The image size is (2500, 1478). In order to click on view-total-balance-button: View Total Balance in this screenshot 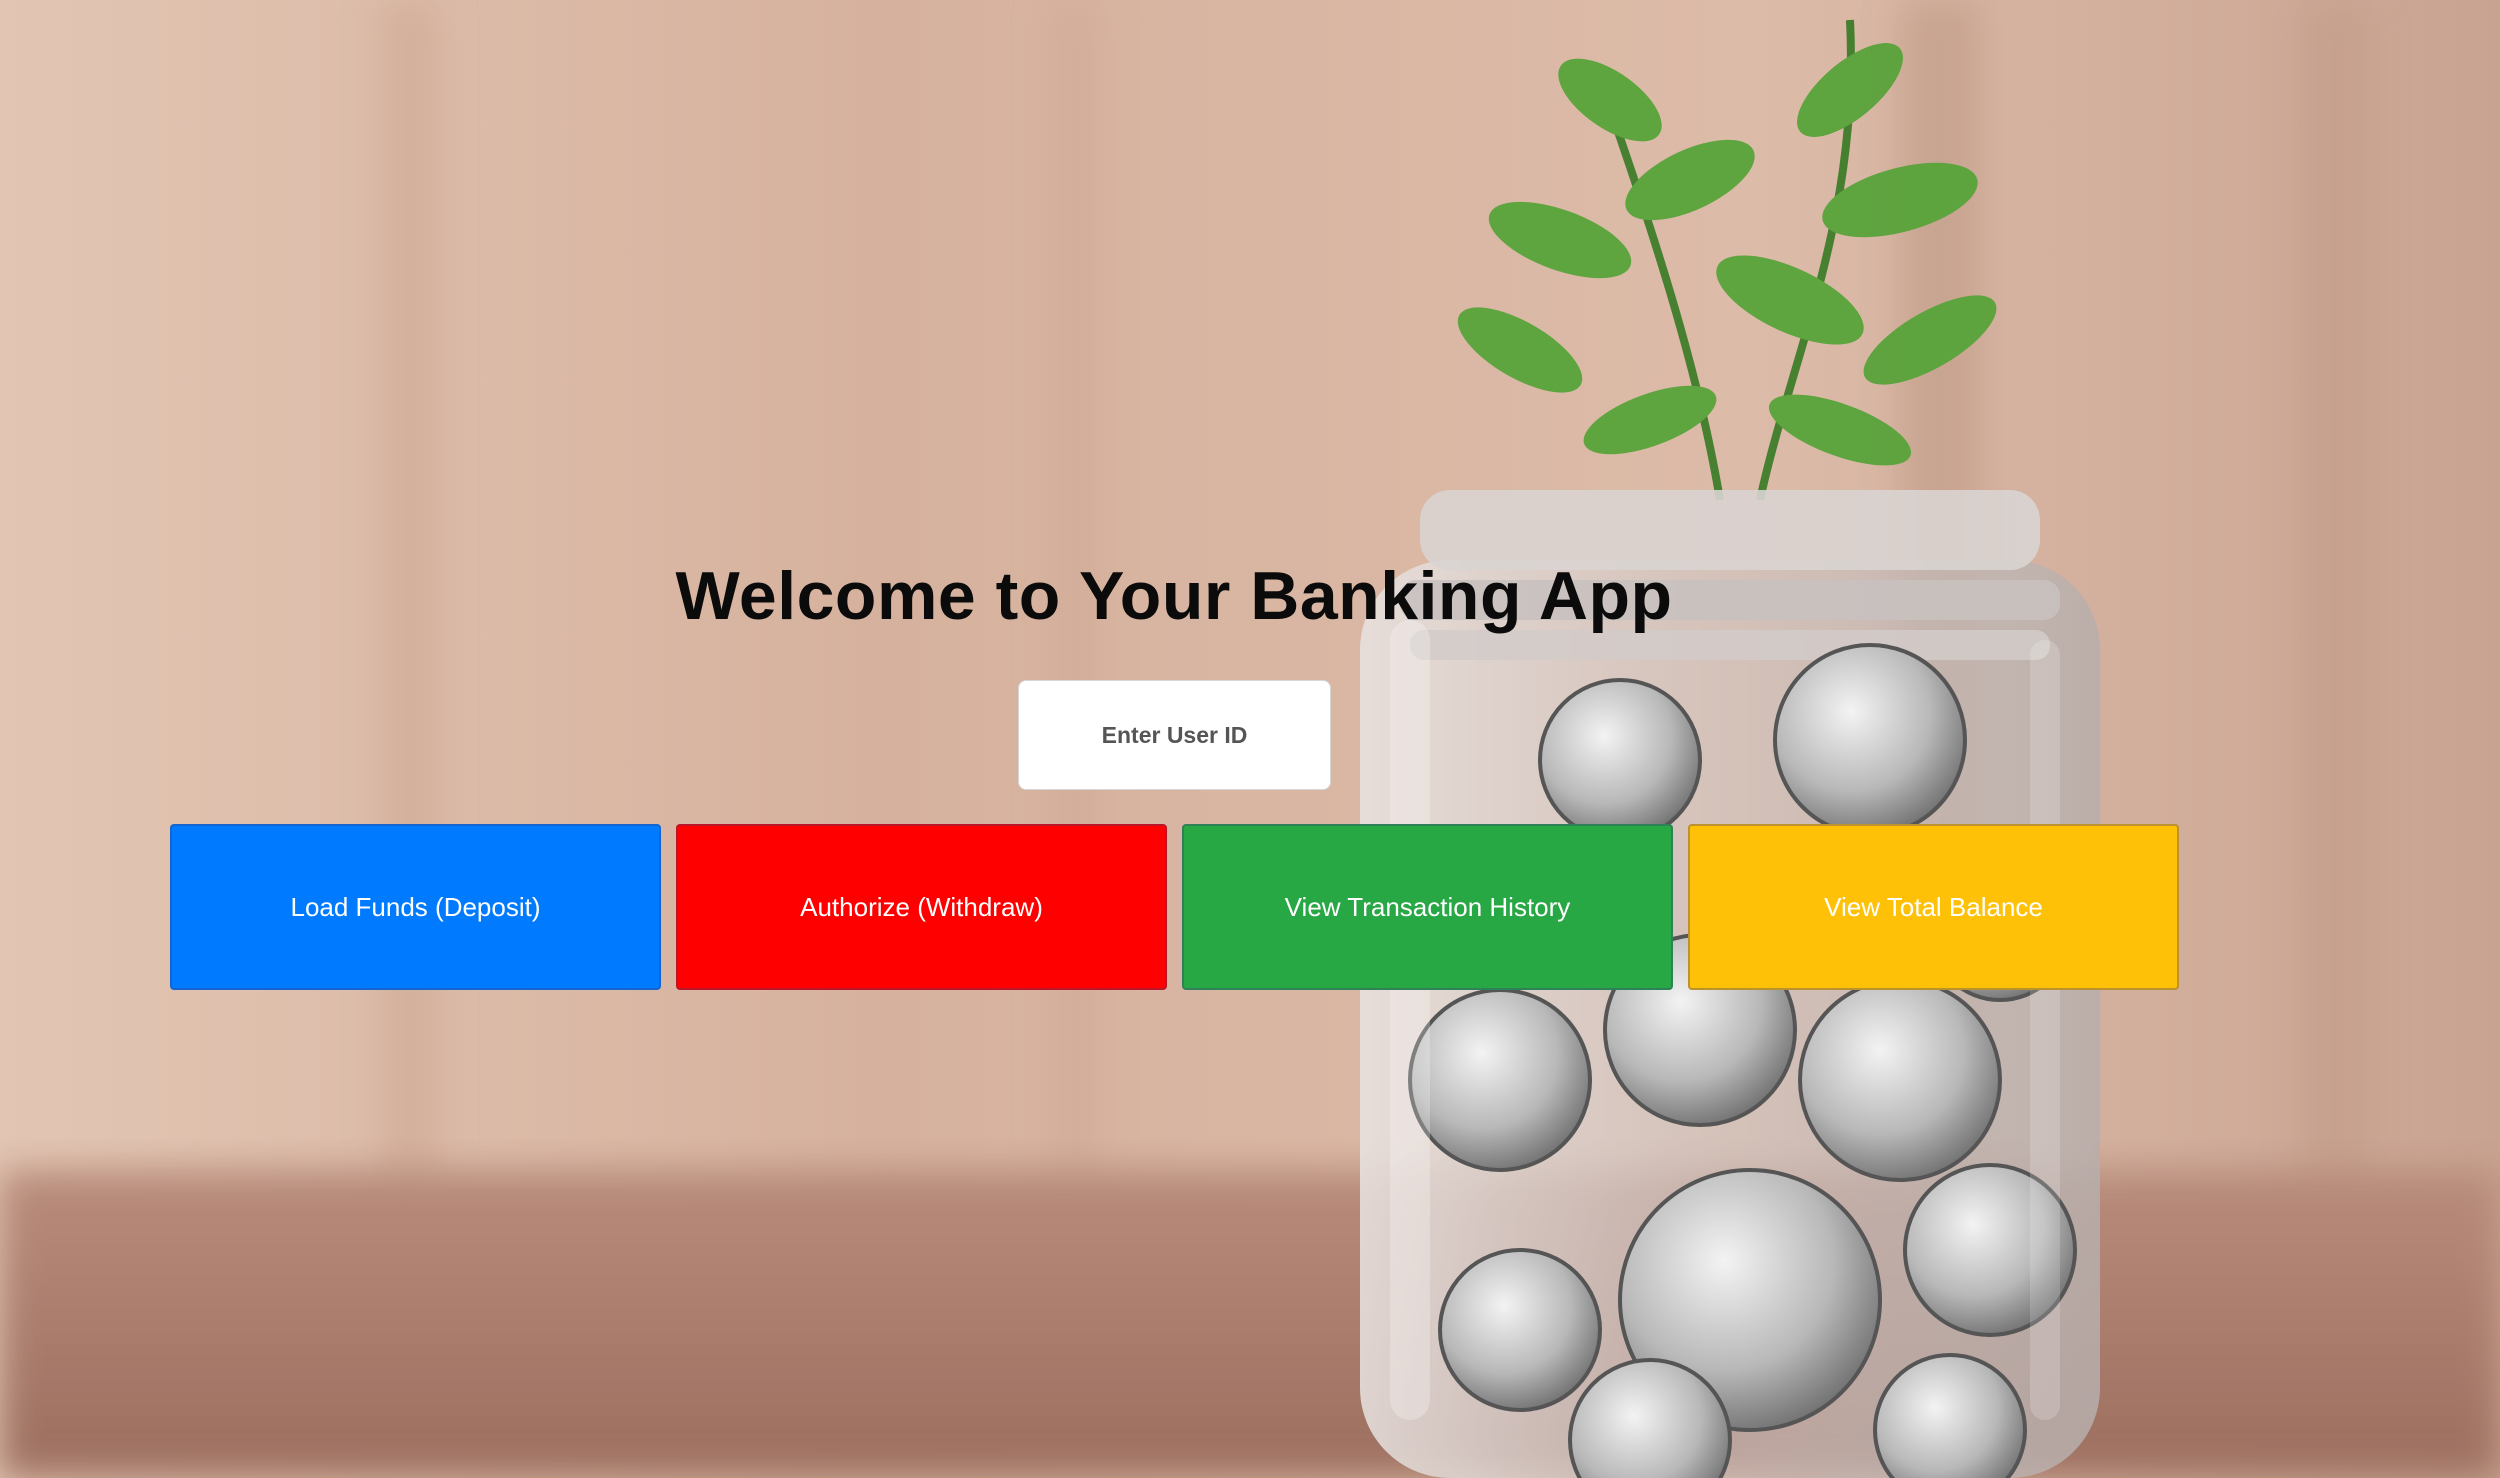, I will do `click(1933, 907)`.